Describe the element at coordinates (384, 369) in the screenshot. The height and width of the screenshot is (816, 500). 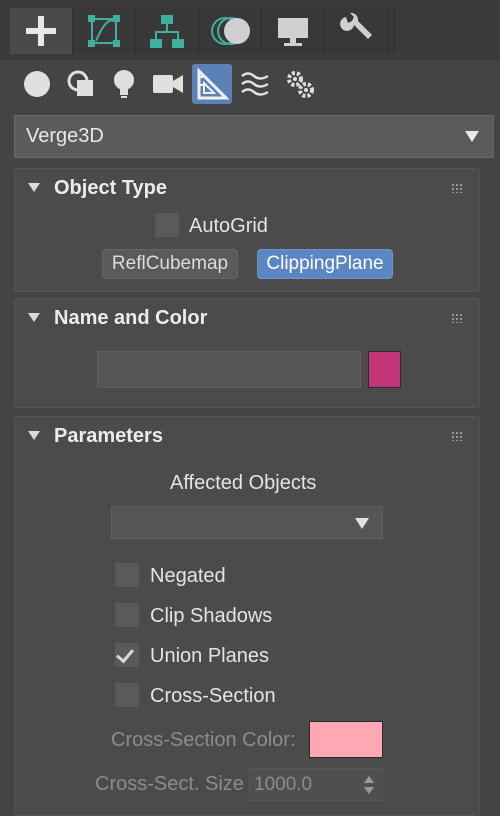
I see `object-color-swatch` at that location.